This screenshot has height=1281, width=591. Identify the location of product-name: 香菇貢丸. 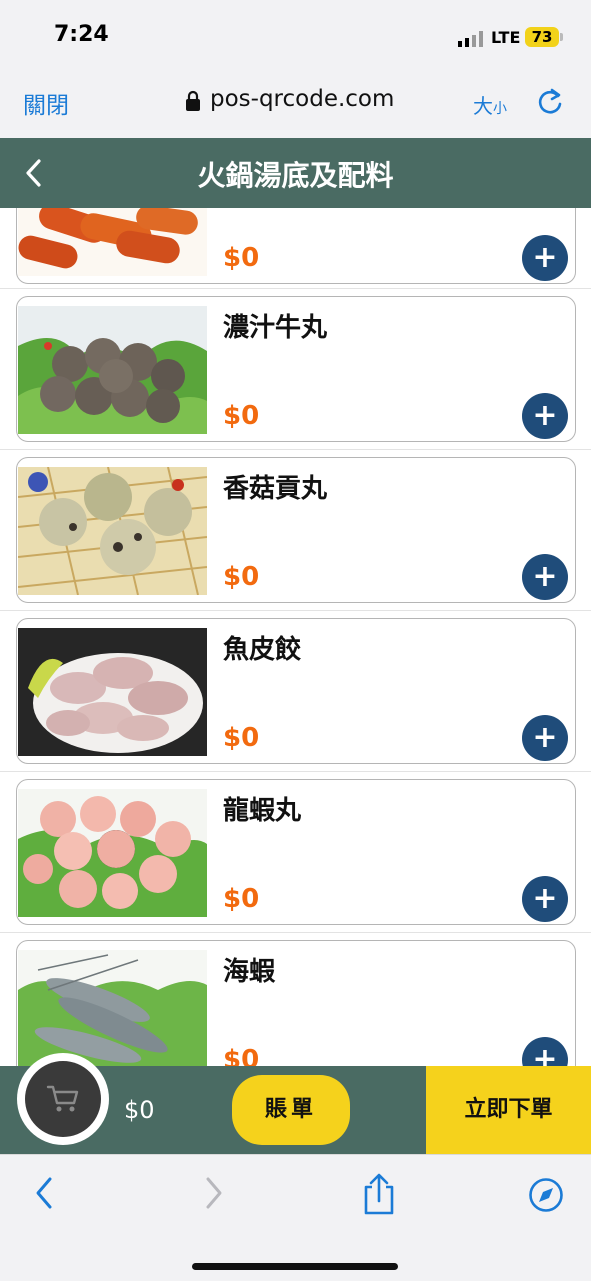
(275, 489).